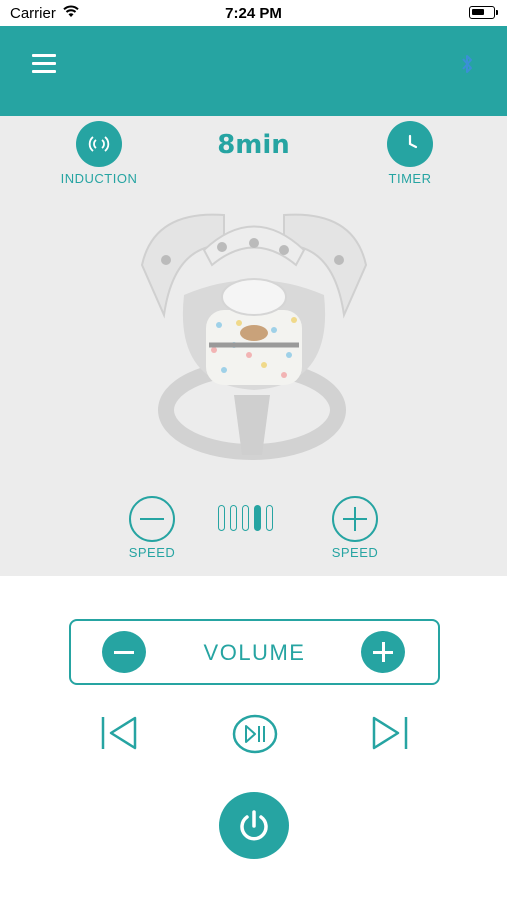 This screenshot has height=900, width=507. What do you see at coordinates (254, 336) in the screenshot?
I see `baby-swing-image` at bounding box center [254, 336].